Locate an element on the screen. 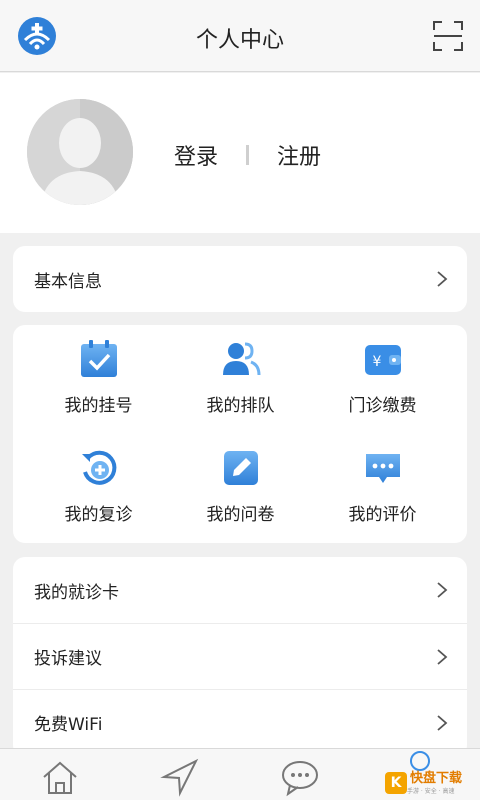 This screenshot has width=480, height=800. divider is located at coordinates (248, 155).